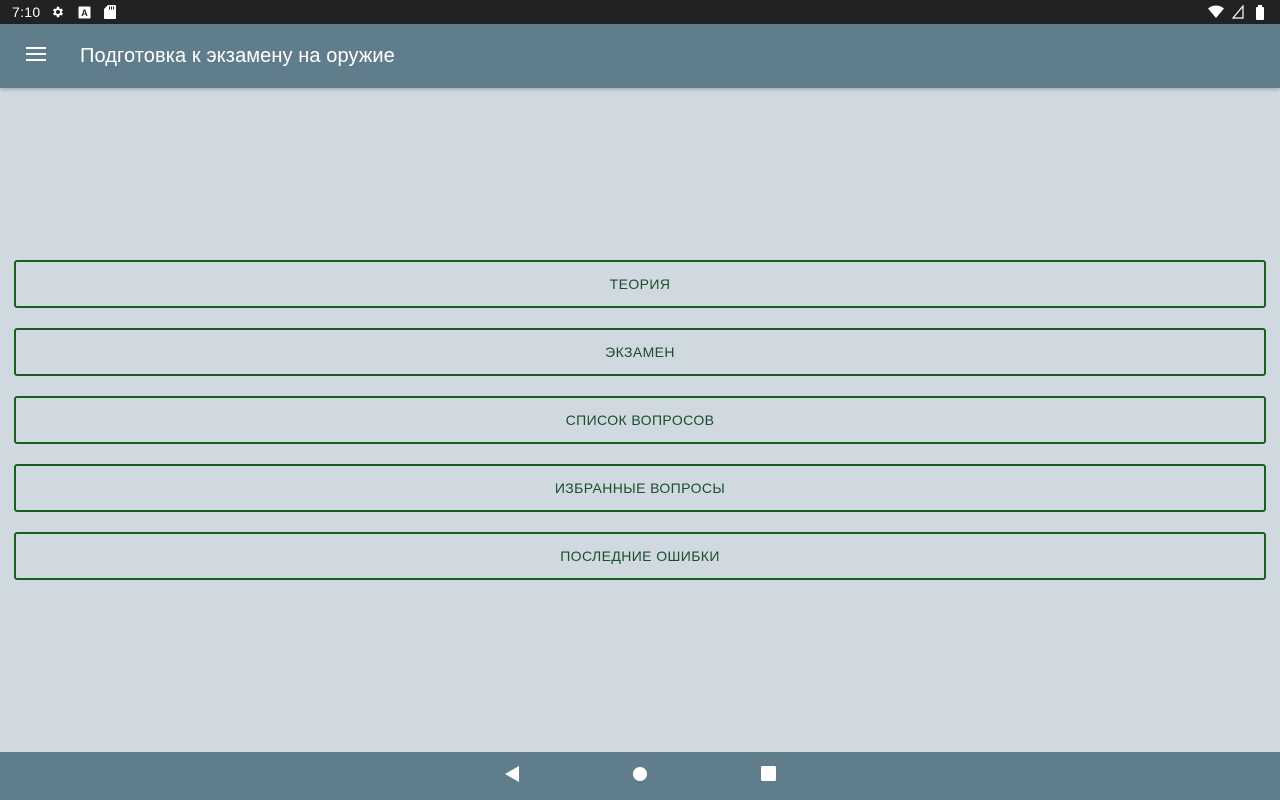 This screenshot has width=1280, height=800. I want to click on status-left: 7:10 A, so click(65, 12).